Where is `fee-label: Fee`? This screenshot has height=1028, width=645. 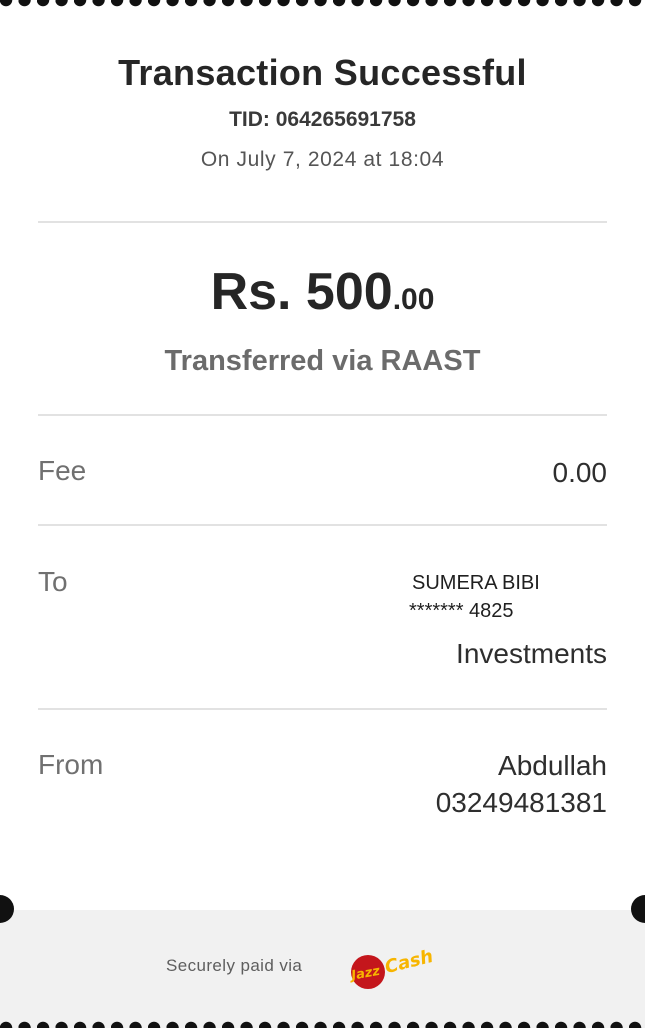 fee-label: Fee is located at coordinates (62, 470).